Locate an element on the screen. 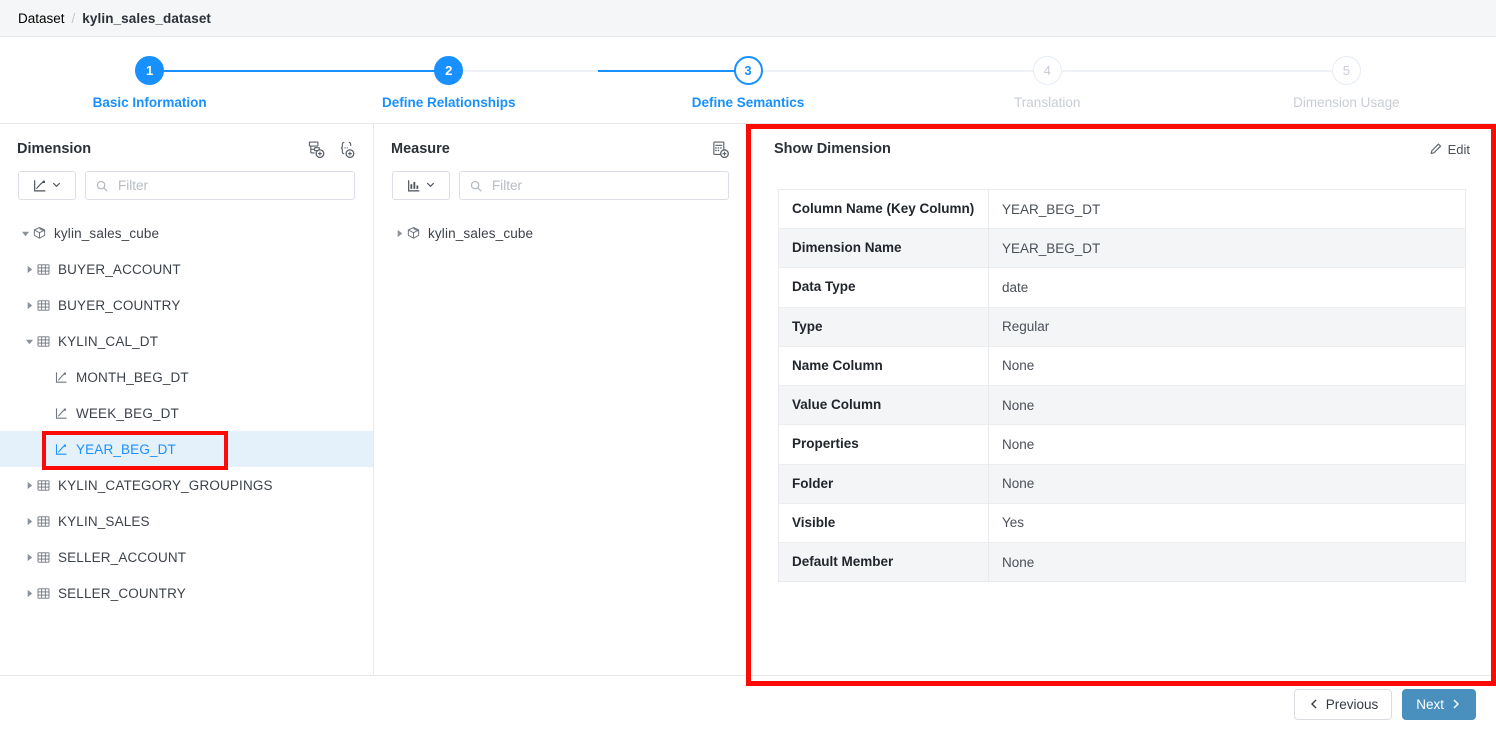  tree-node-label: KYLIN_CAL_DT is located at coordinates (108, 341).